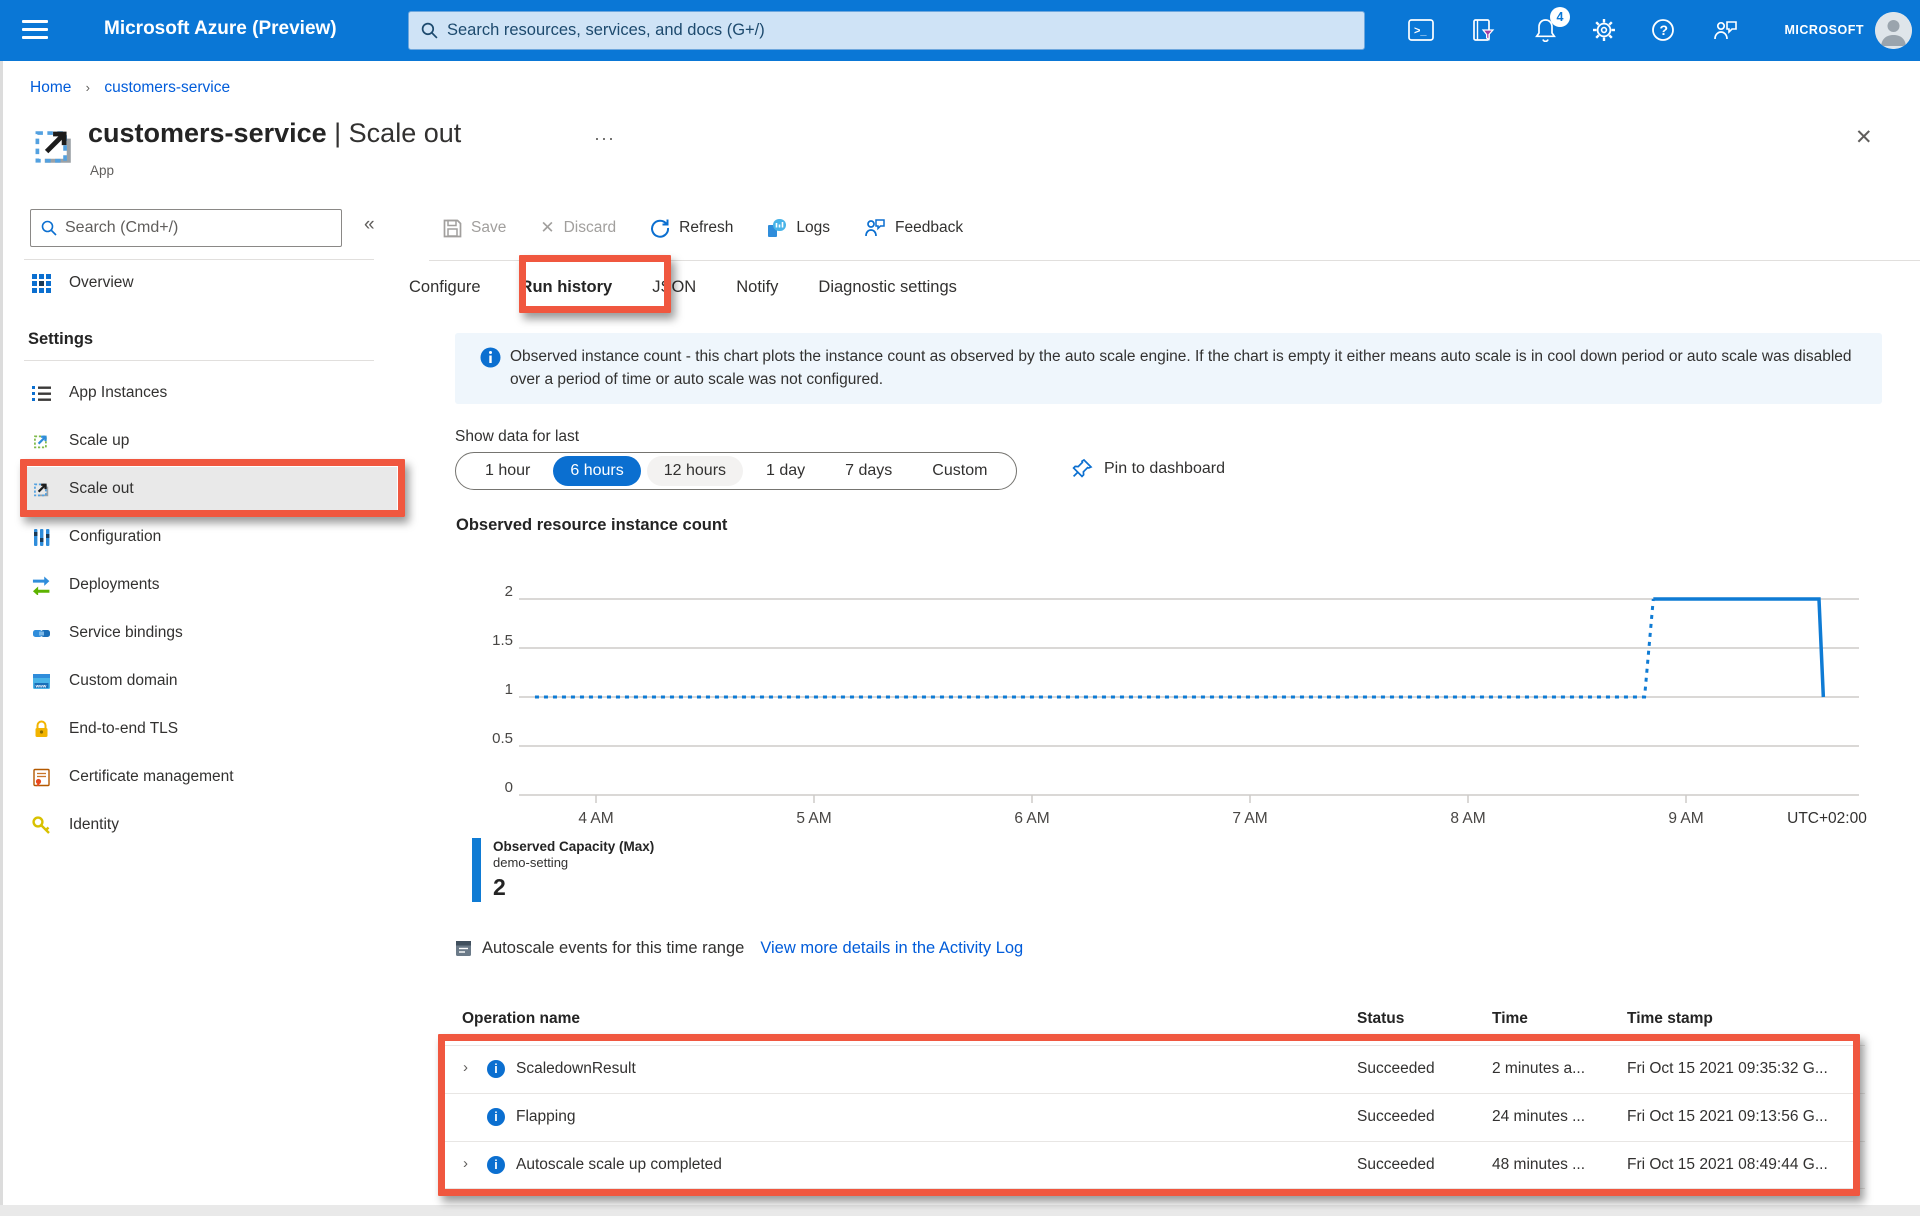 Image resolution: width=1920 pixels, height=1216 pixels. What do you see at coordinates (189, 825) in the screenshot?
I see `sidebar-item-identity: Identity` at bounding box center [189, 825].